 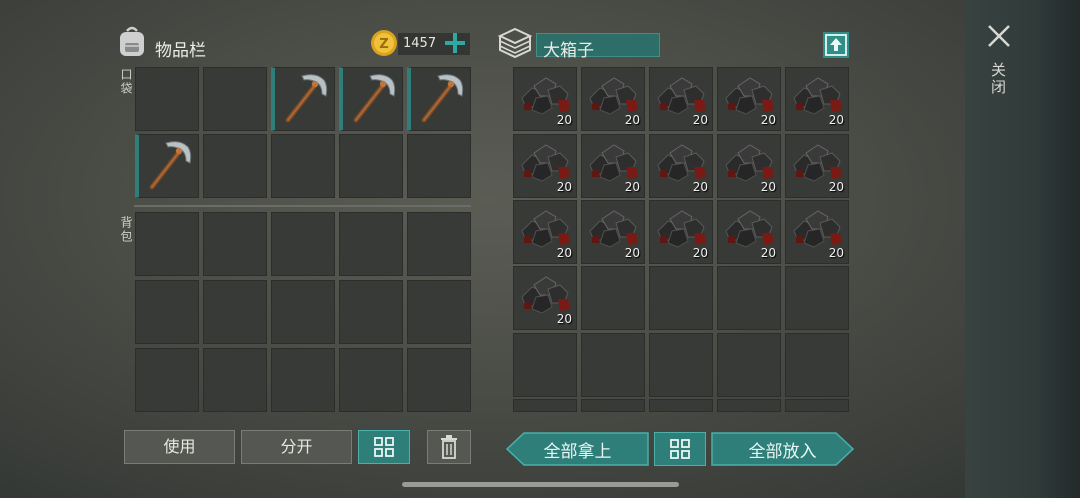 I want to click on inventory-title: 物品栏, so click(x=180, y=51).